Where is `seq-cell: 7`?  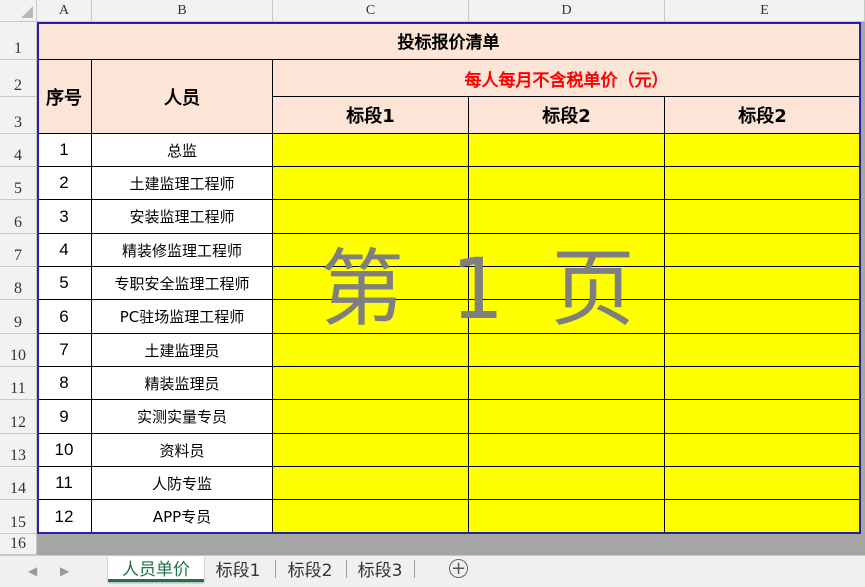
seq-cell: 7 is located at coordinates (64, 350).